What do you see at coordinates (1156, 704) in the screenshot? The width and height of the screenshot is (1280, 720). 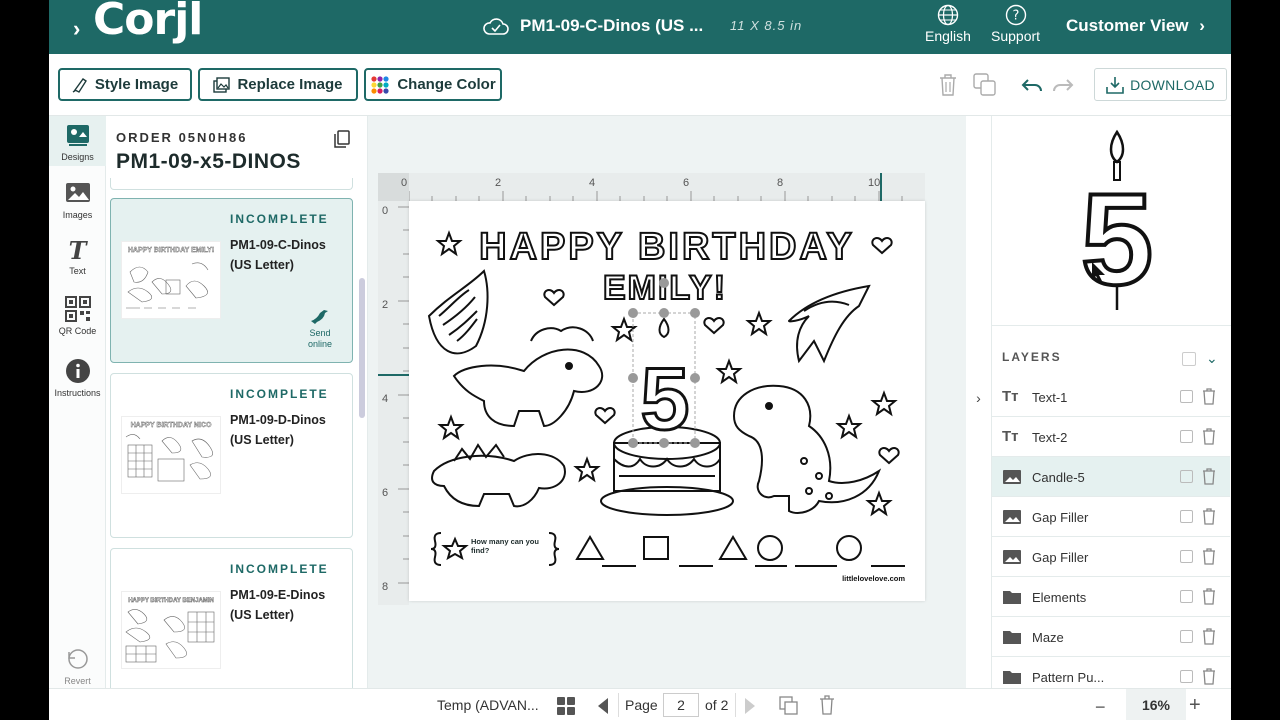 I see `zoom-level: 16%` at bounding box center [1156, 704].